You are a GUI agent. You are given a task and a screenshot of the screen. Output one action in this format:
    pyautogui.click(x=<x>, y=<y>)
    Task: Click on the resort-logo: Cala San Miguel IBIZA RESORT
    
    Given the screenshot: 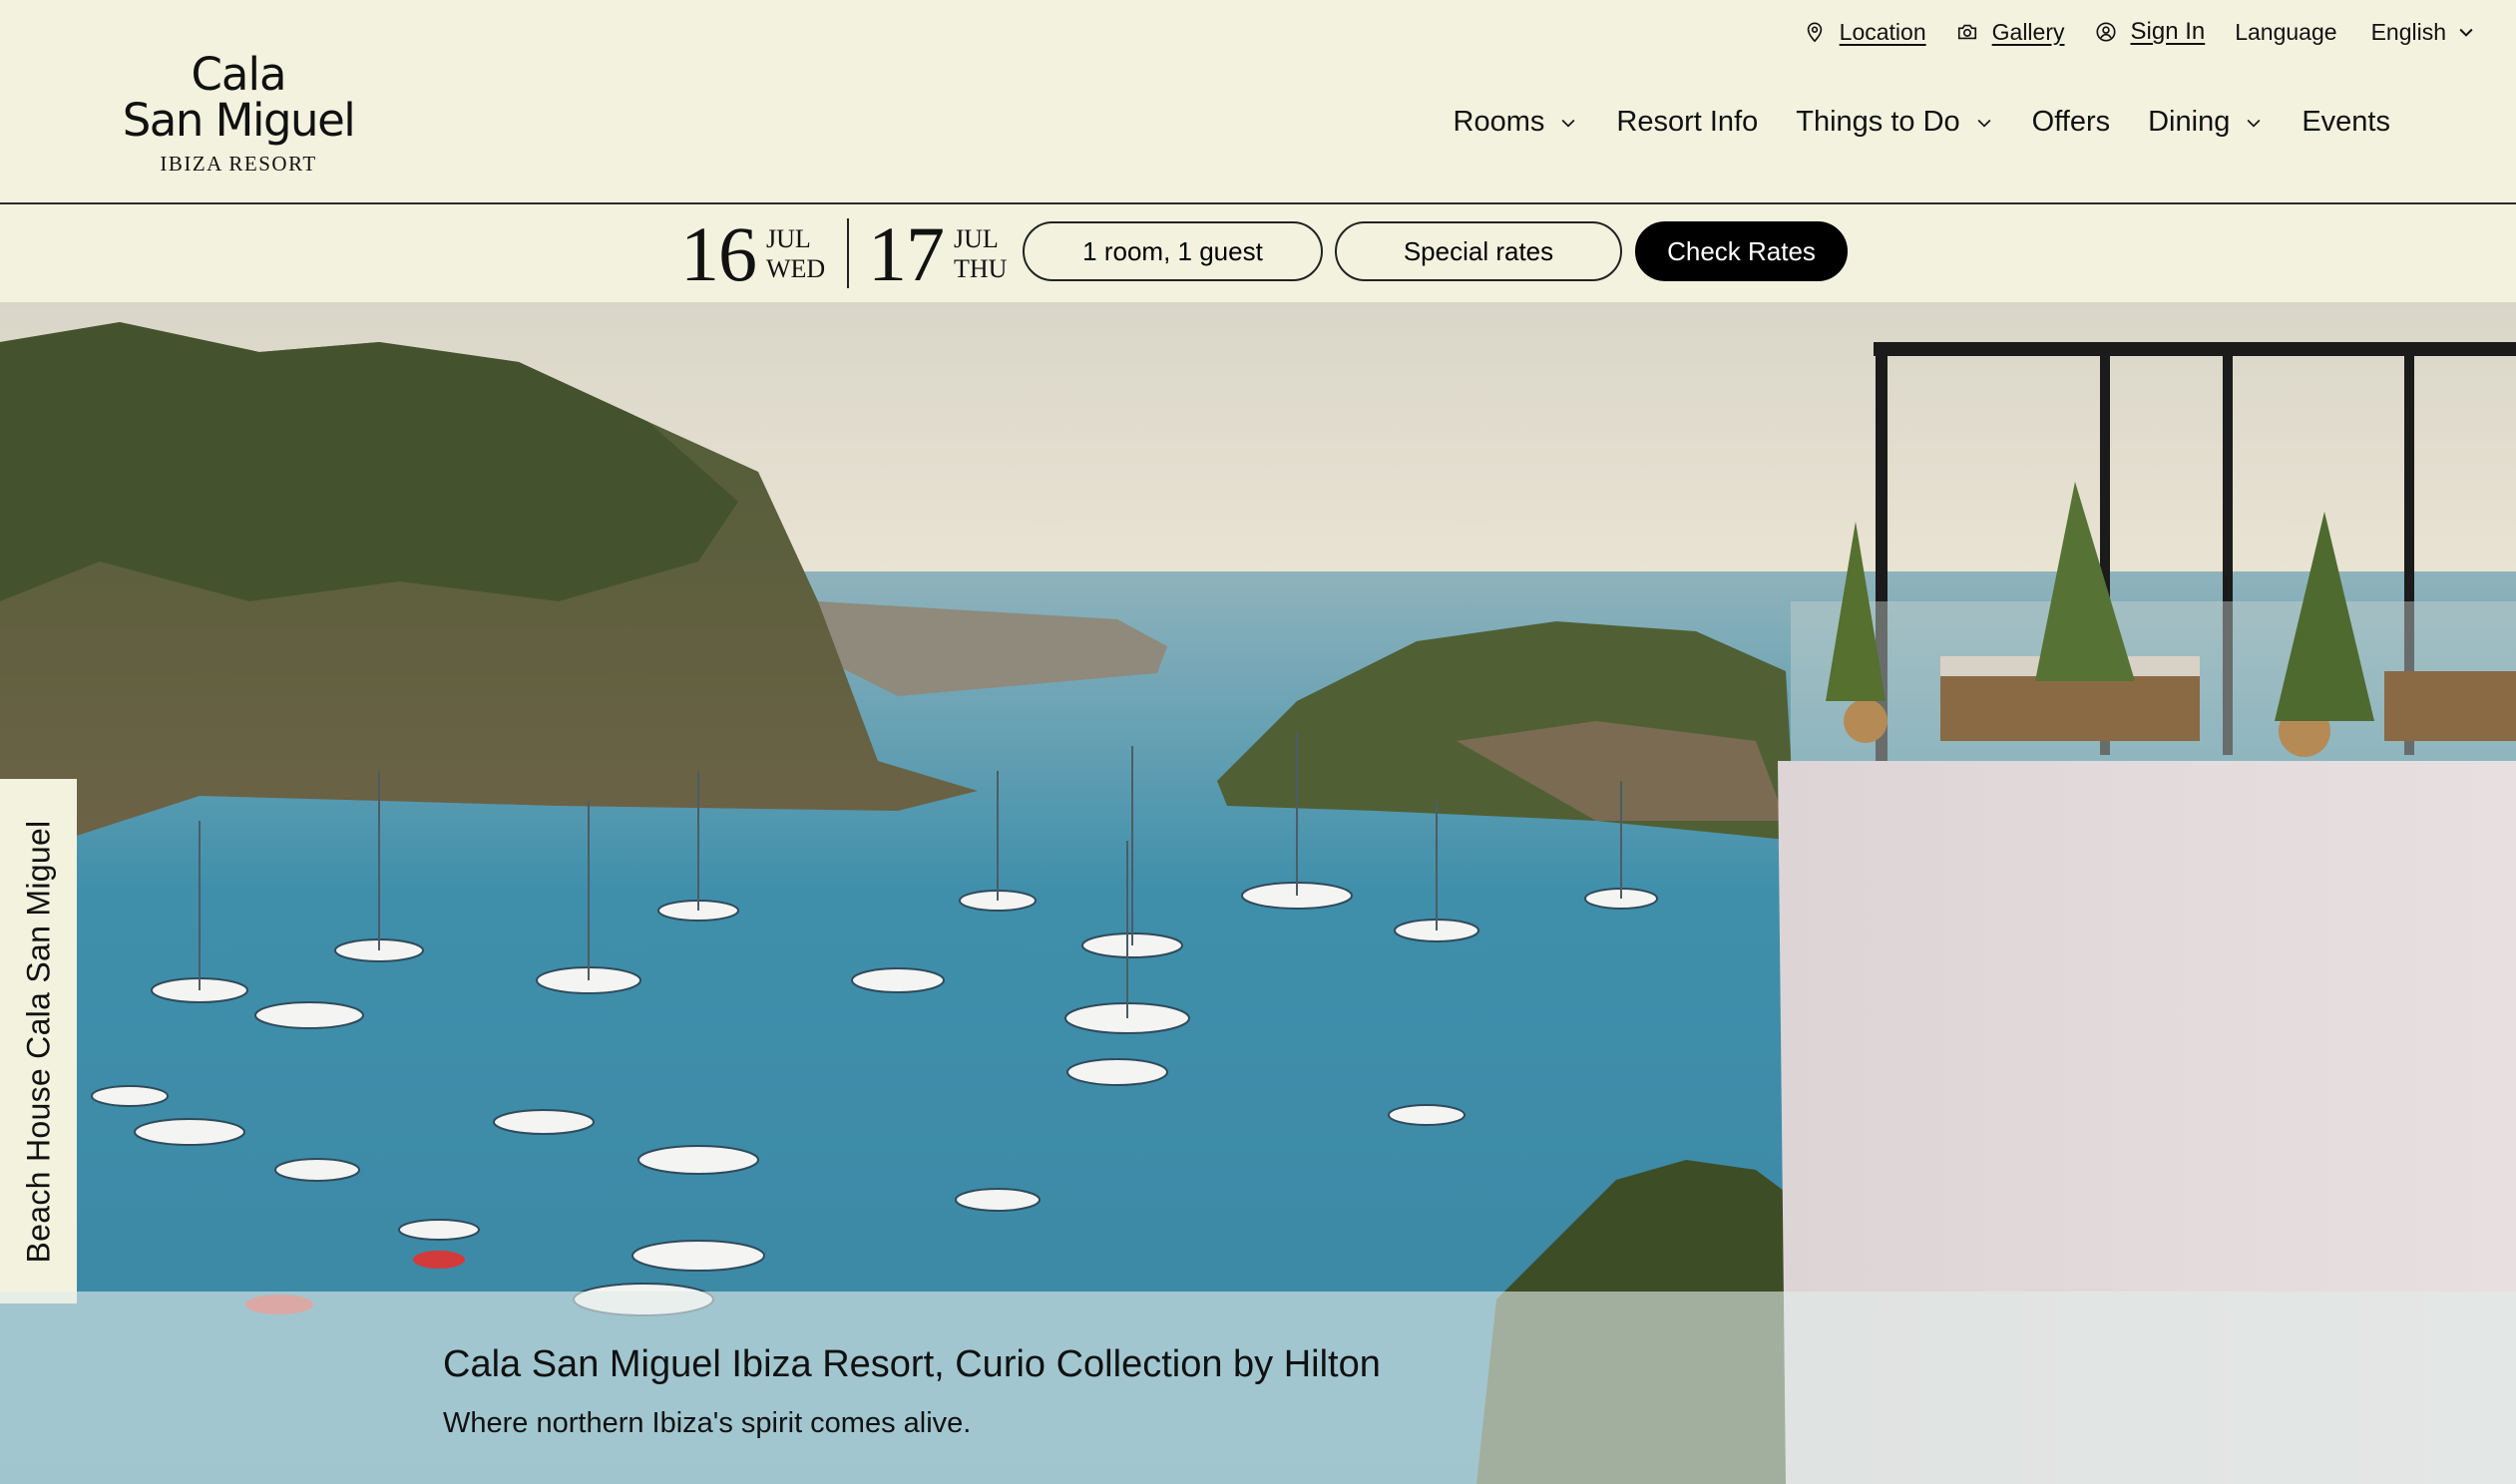 What is the action you would take?
    pyautogui.click(x=238, y=116)
    